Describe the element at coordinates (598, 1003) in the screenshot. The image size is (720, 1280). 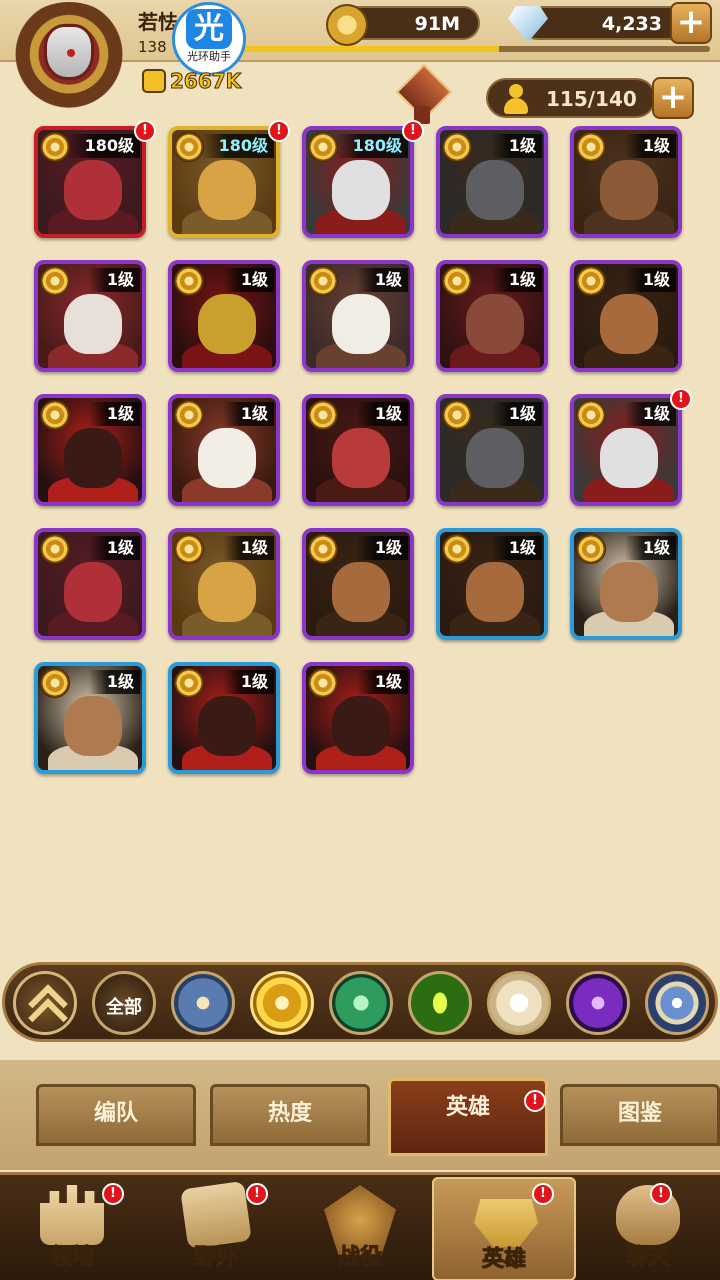
I see `dark-crystal-icon` at that location.